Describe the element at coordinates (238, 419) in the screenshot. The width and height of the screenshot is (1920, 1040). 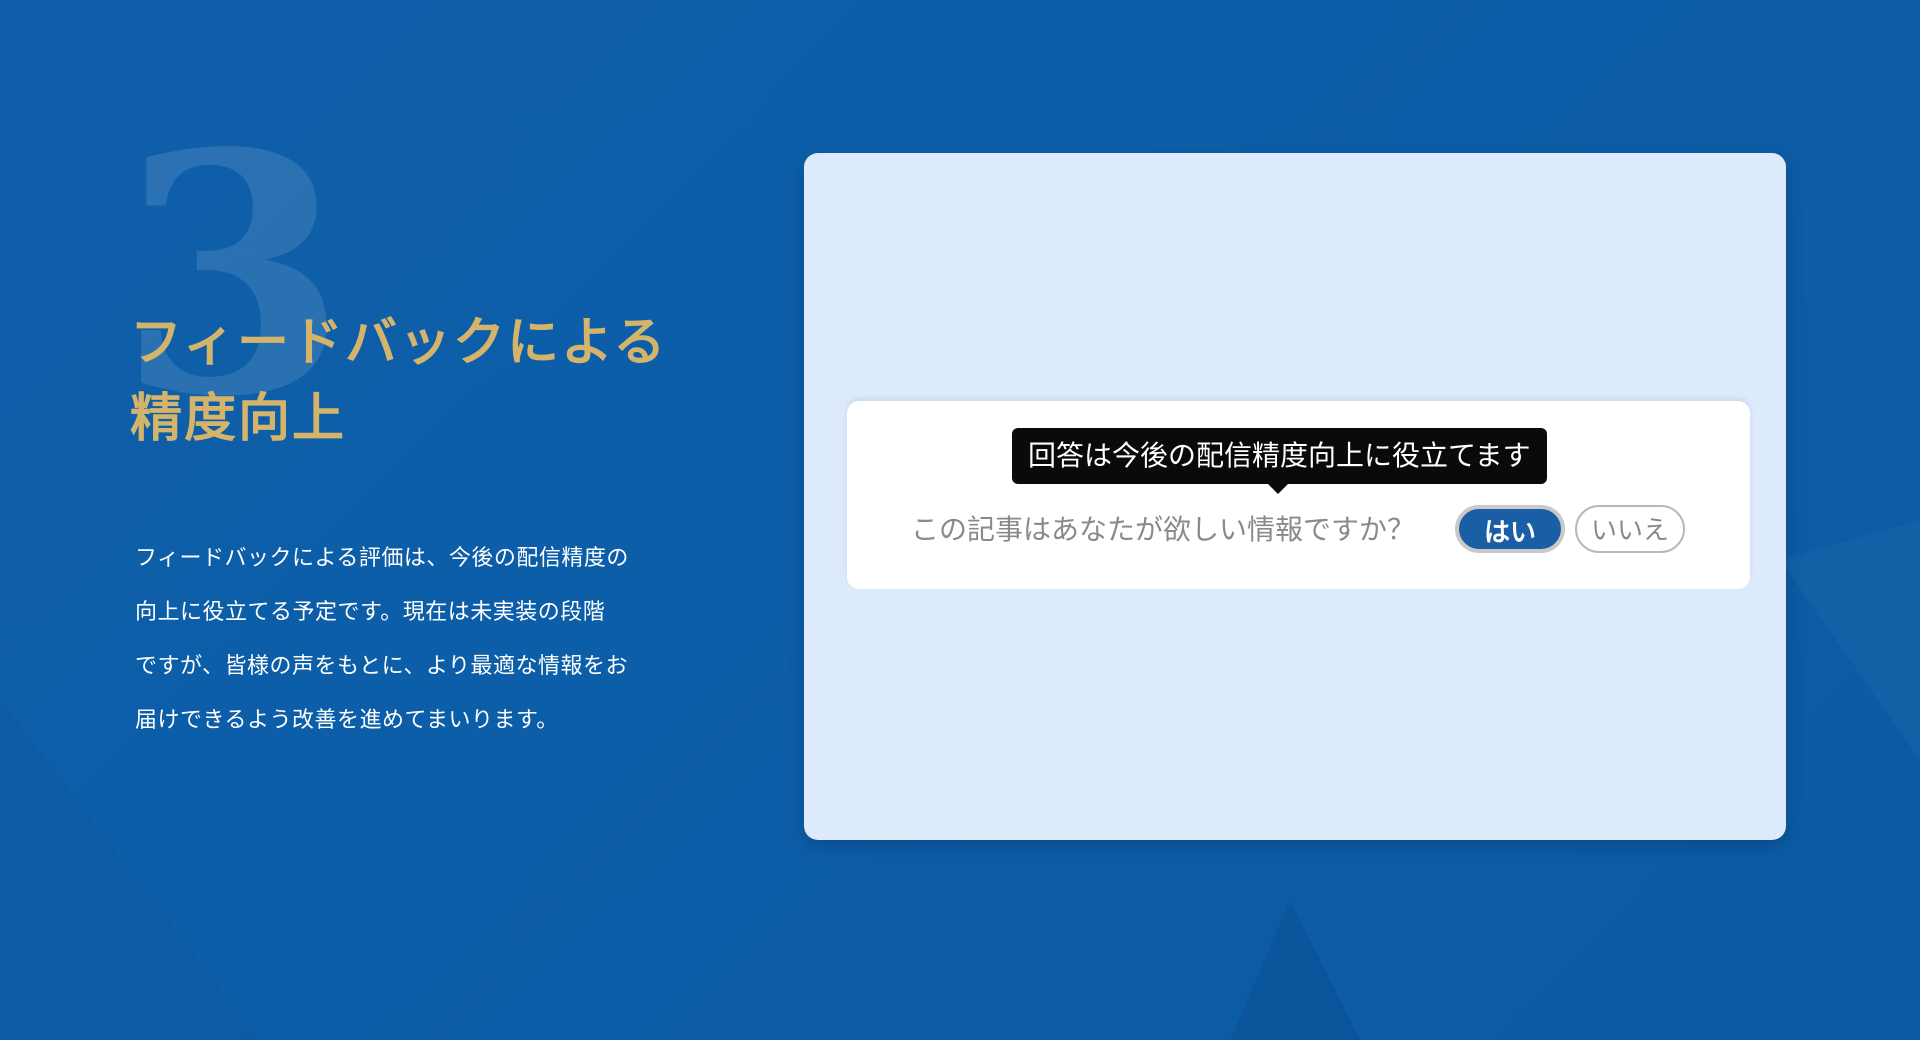
I see `heading-line-2: 精度向上` at that location.